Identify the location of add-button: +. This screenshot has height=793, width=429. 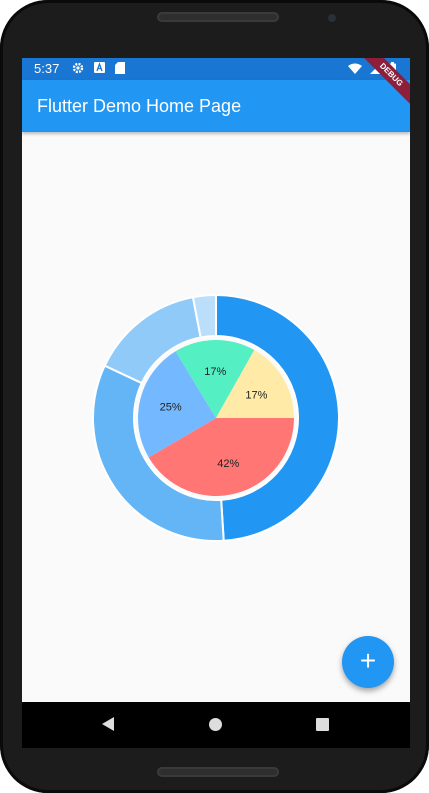
(368, 662).